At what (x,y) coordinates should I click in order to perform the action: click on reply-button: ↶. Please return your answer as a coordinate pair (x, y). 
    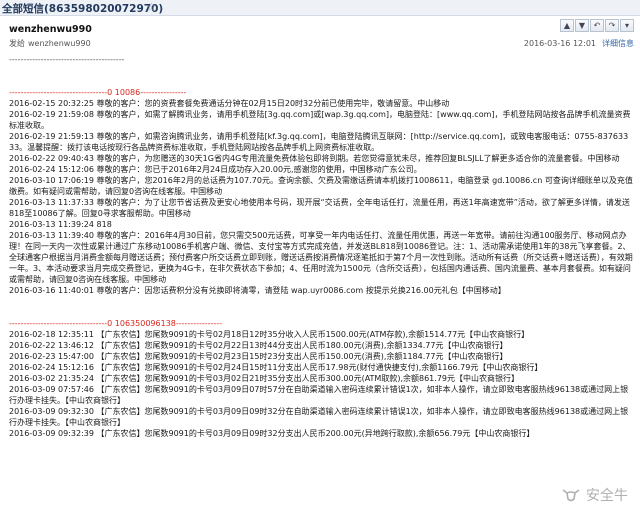
    Looking at the image, I should click on (597, 25).